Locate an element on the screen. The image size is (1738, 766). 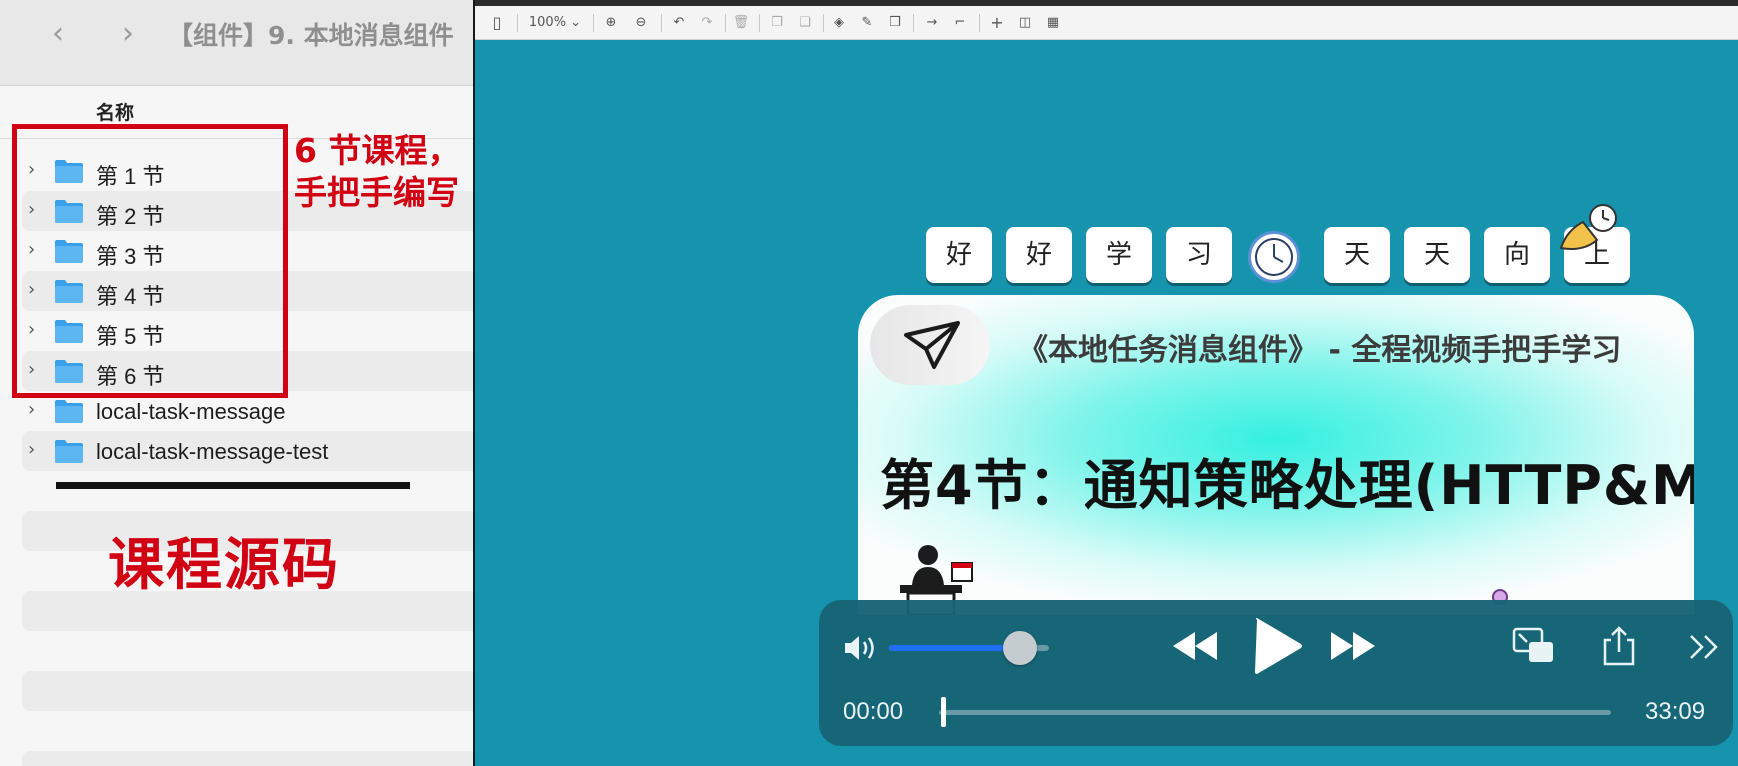
line-color-icon: ✎ is located at coordinates (867, 23).